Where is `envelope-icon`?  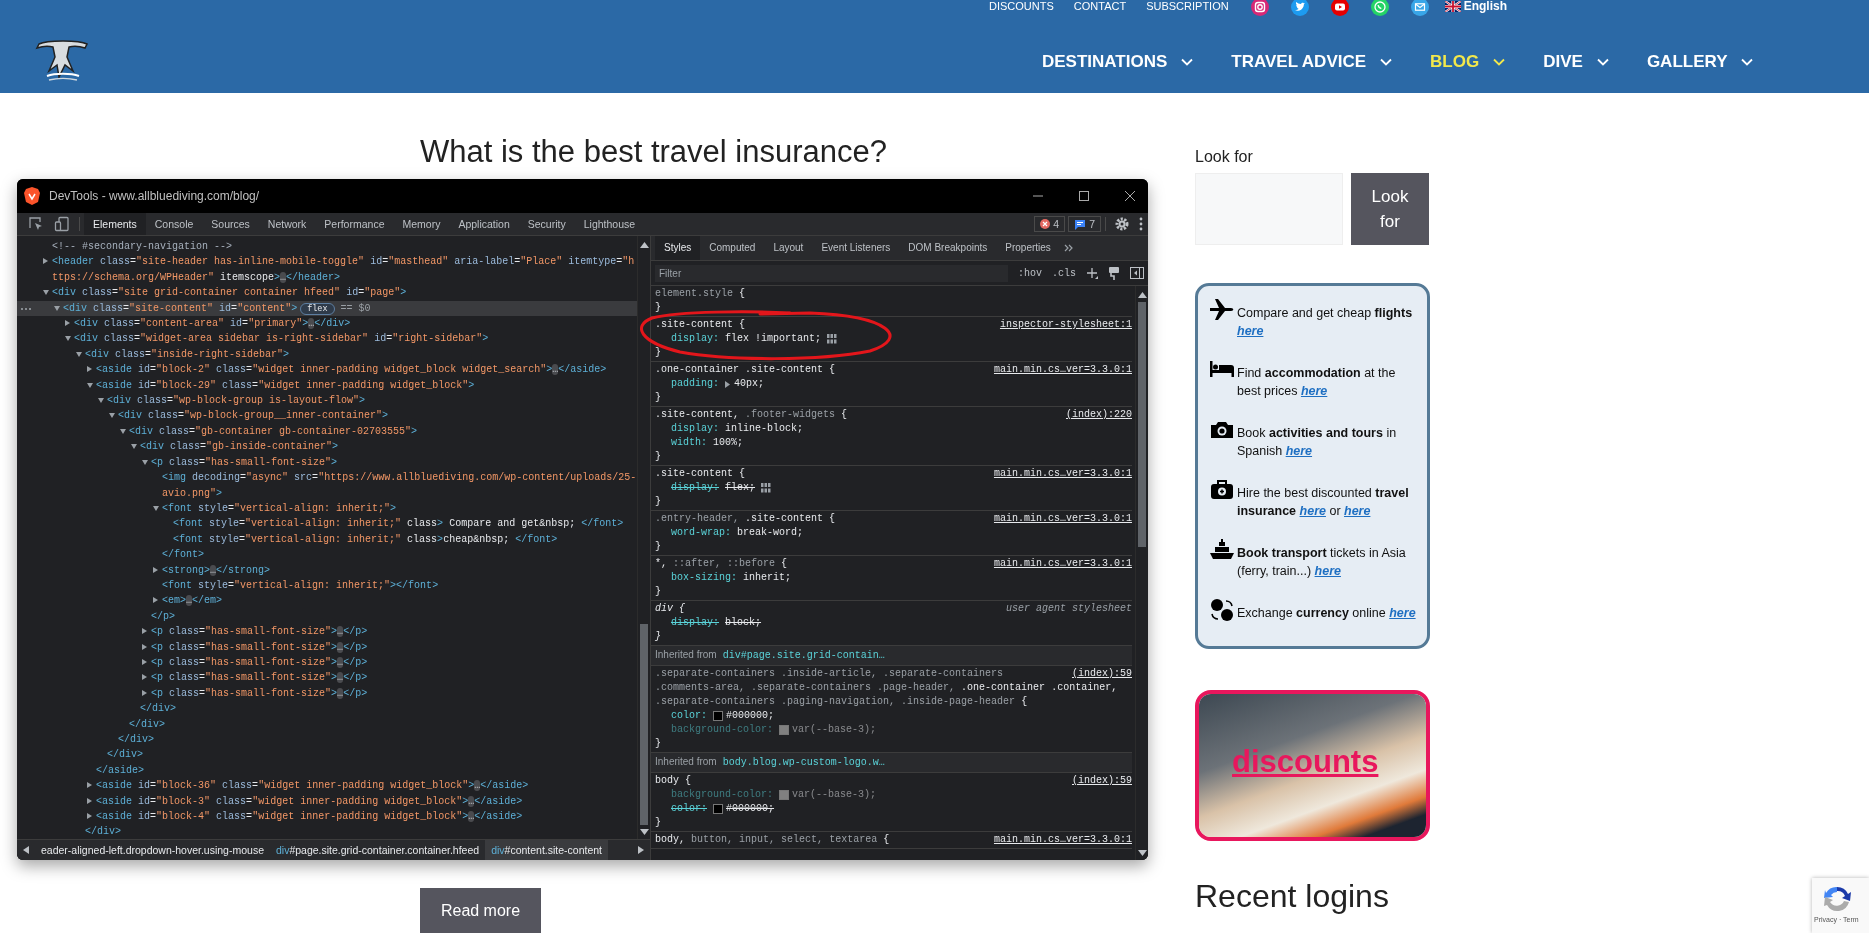 envelope-icon is located at coordinates (1419, 8).